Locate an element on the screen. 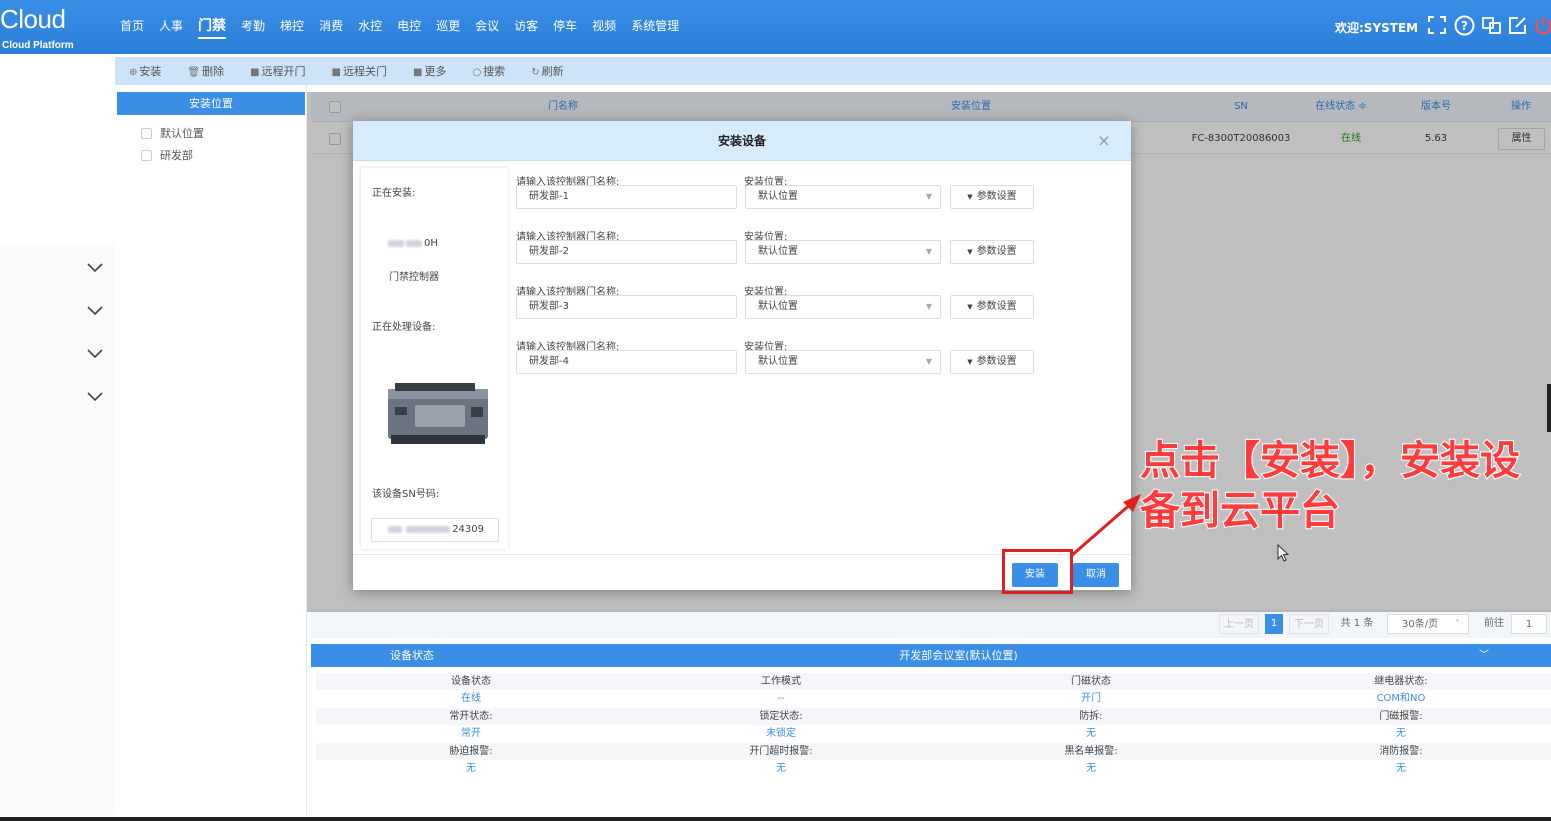 The width and height of the screenshot is (1551, 821). total-count: 共 1 条 is located at coordinates (1357, 623).